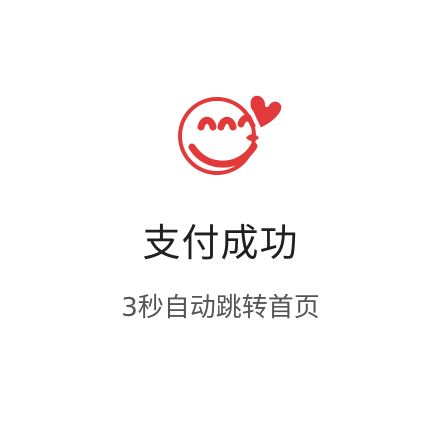 The height and width of the screenshot is (441, 441). I want to click on happy-heart-face-icon, so click(222, 130).